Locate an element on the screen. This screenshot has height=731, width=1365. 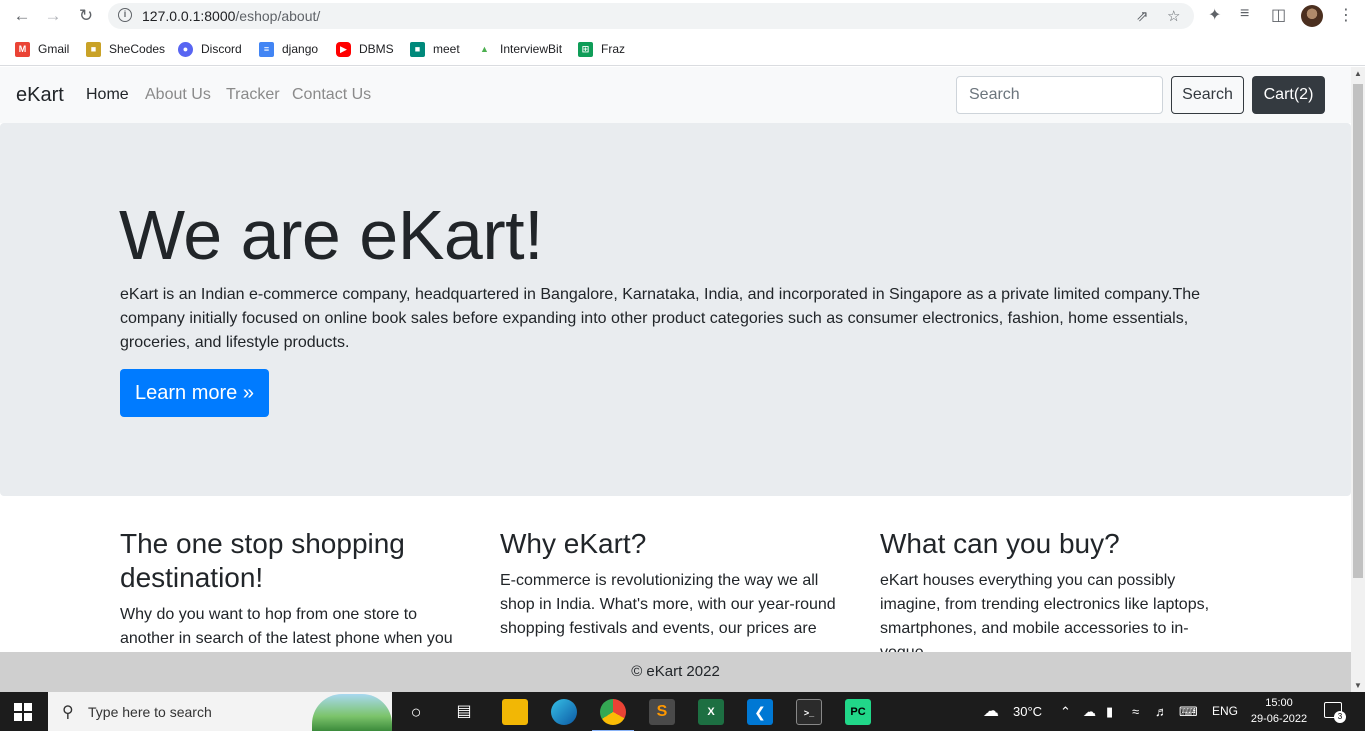
search-icon: ⚲ is located at coordinates (68, 712).